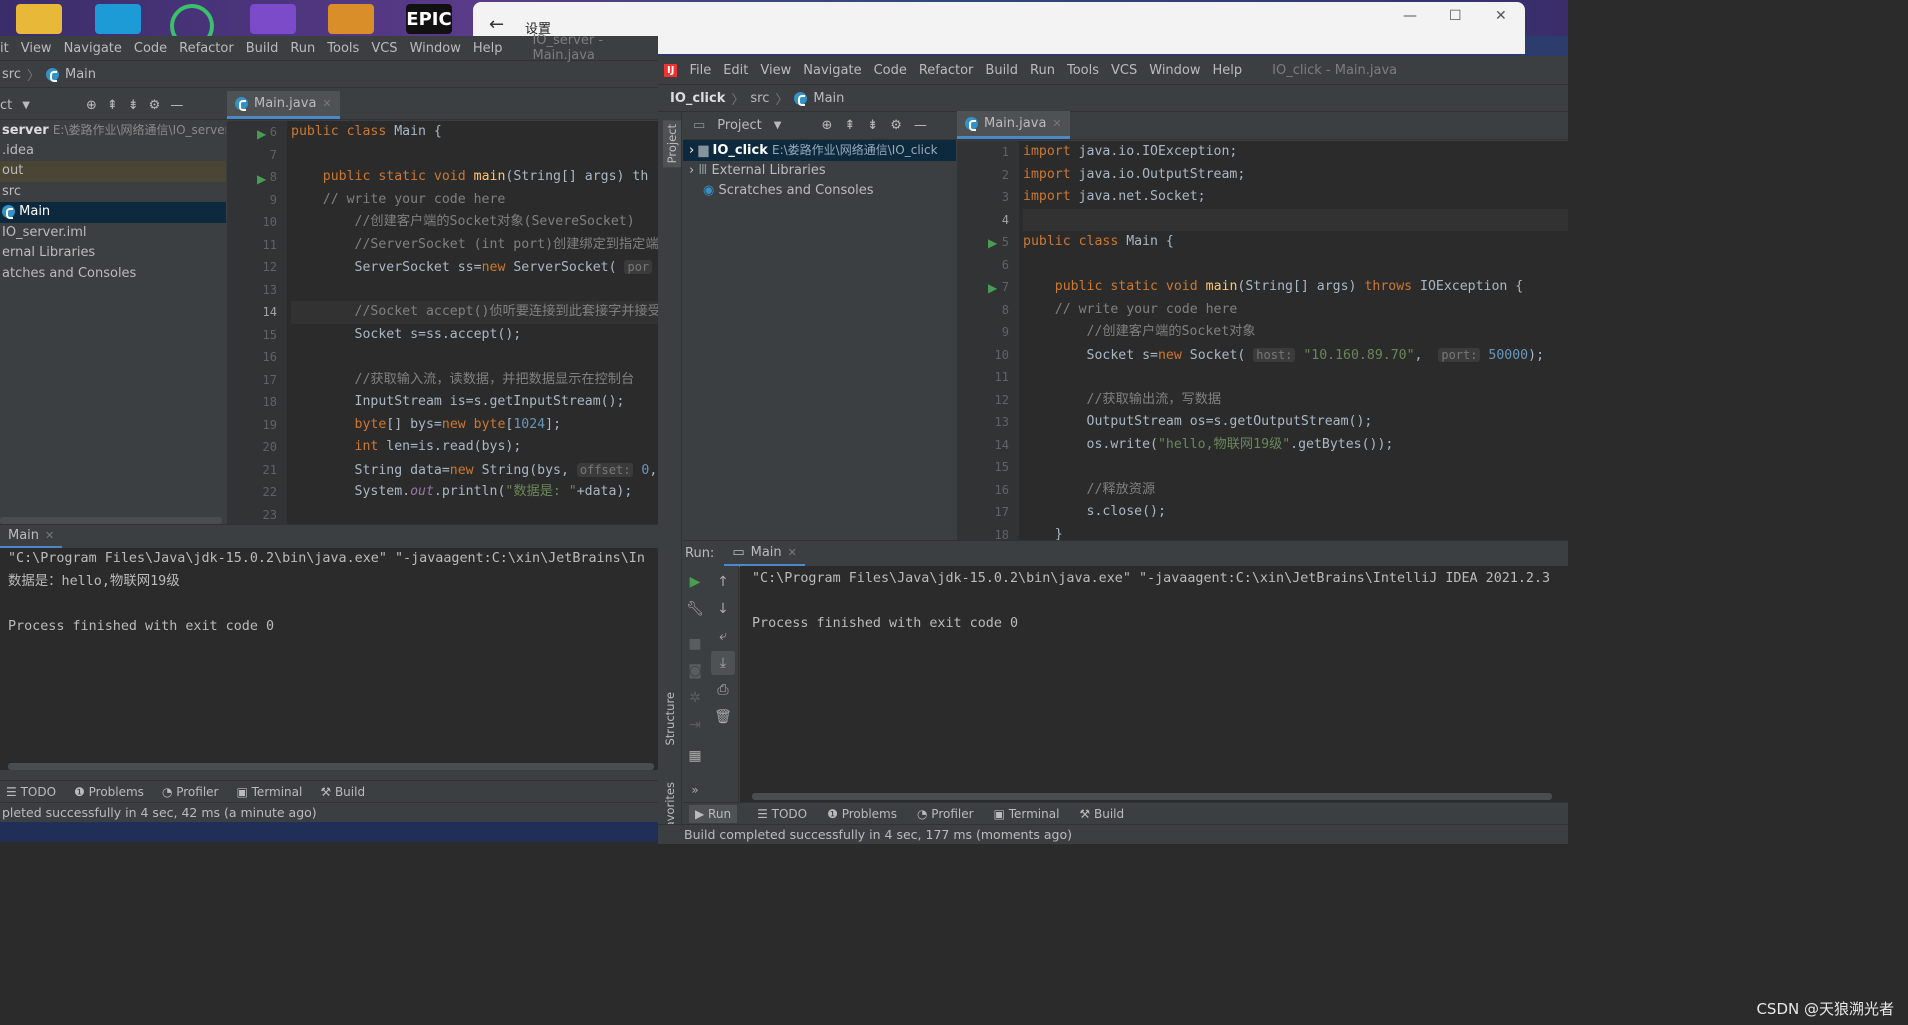 This screenshot has height=1025, width=1908. What do you see at coordinates (723, 663) in the screenshot?
I see `scroll-to-end-icon: ⤓` at bounding box center [723, 663].